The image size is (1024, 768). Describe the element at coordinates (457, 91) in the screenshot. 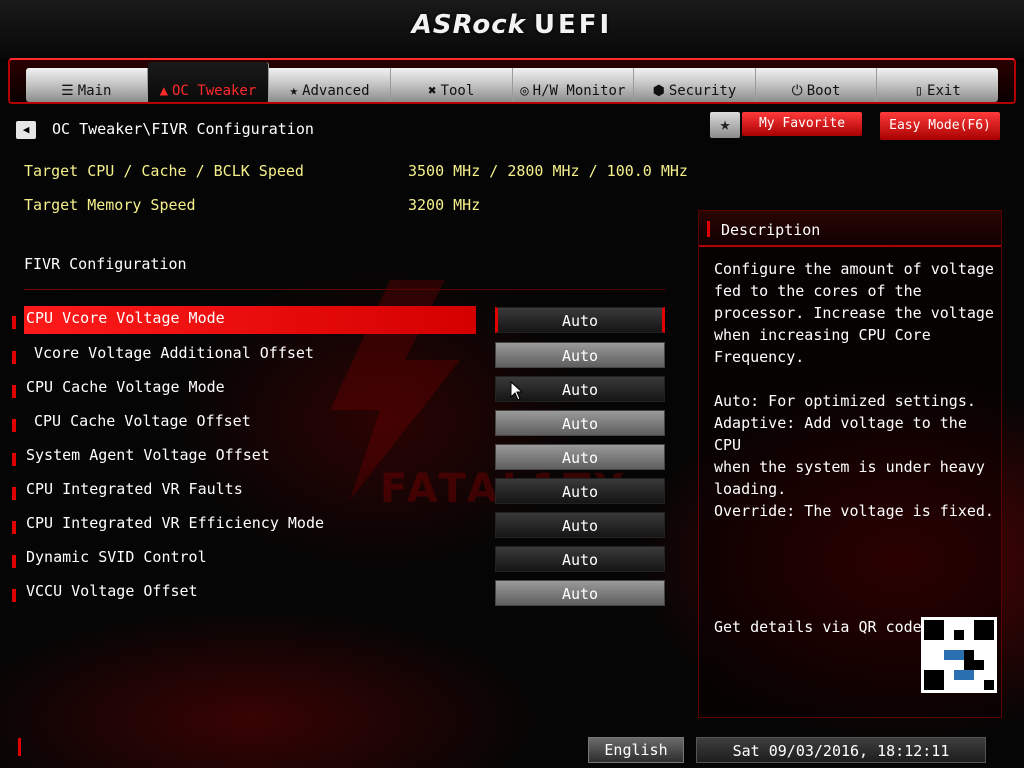

I see `tab-label: Tool` at that location.